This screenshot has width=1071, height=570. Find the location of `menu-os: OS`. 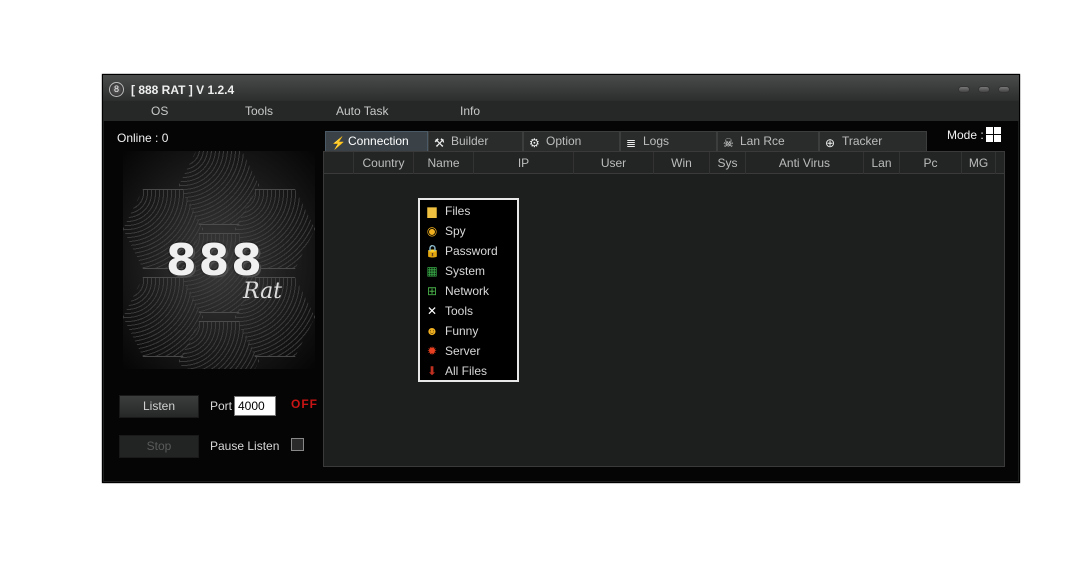

menu-os: OS is located at coordinates (159, 111).